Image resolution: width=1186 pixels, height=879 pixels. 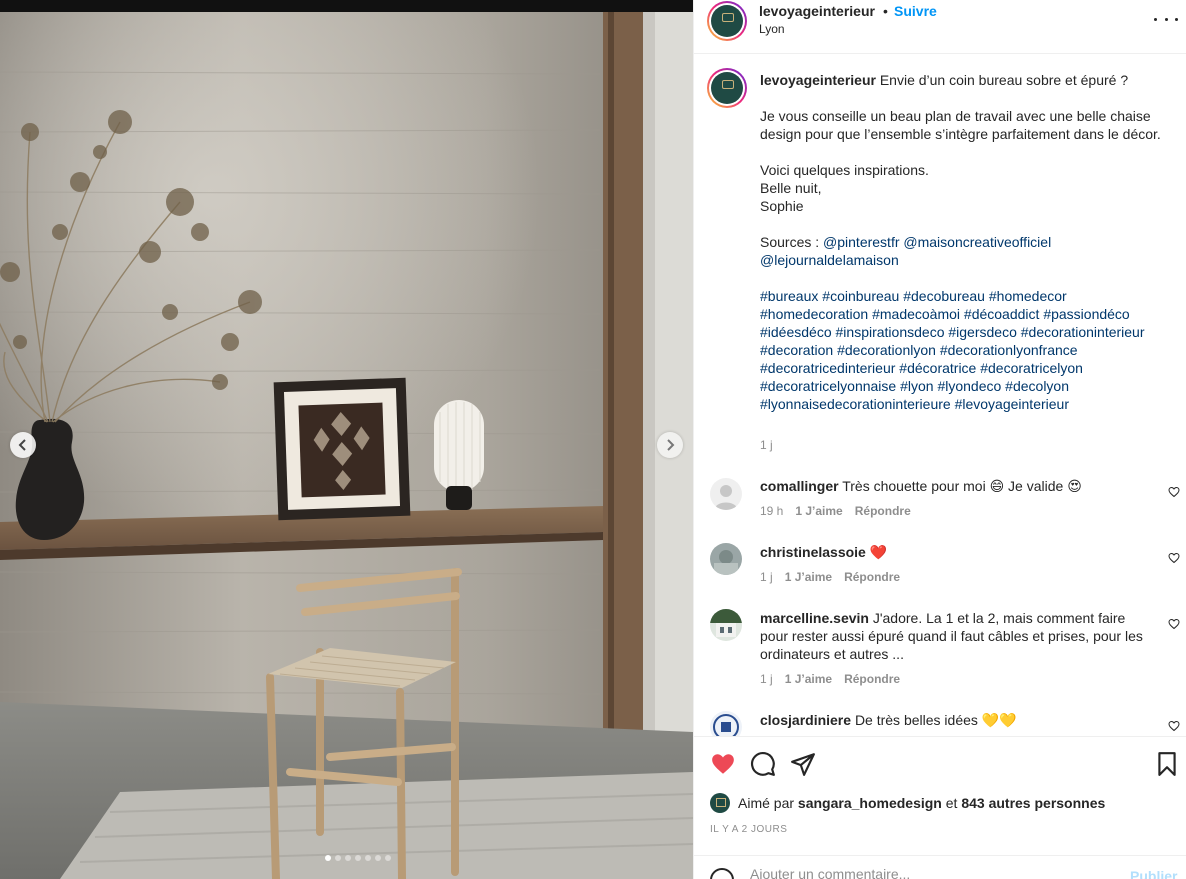 What do you see at coordinates (951, 803) in the screenshot?
I see `likes-and: et` at bounding box center [951, 803].